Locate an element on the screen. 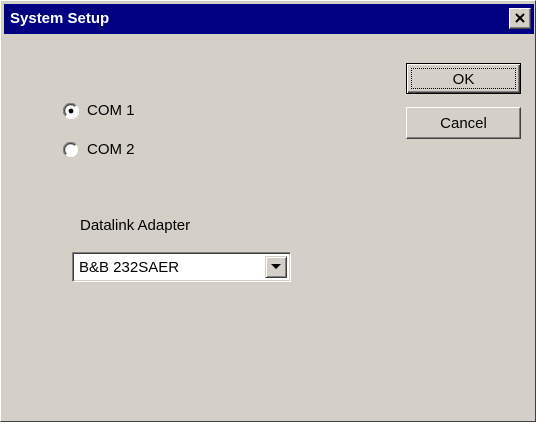  chevron-down-icon is located at coordinates (276, 266).